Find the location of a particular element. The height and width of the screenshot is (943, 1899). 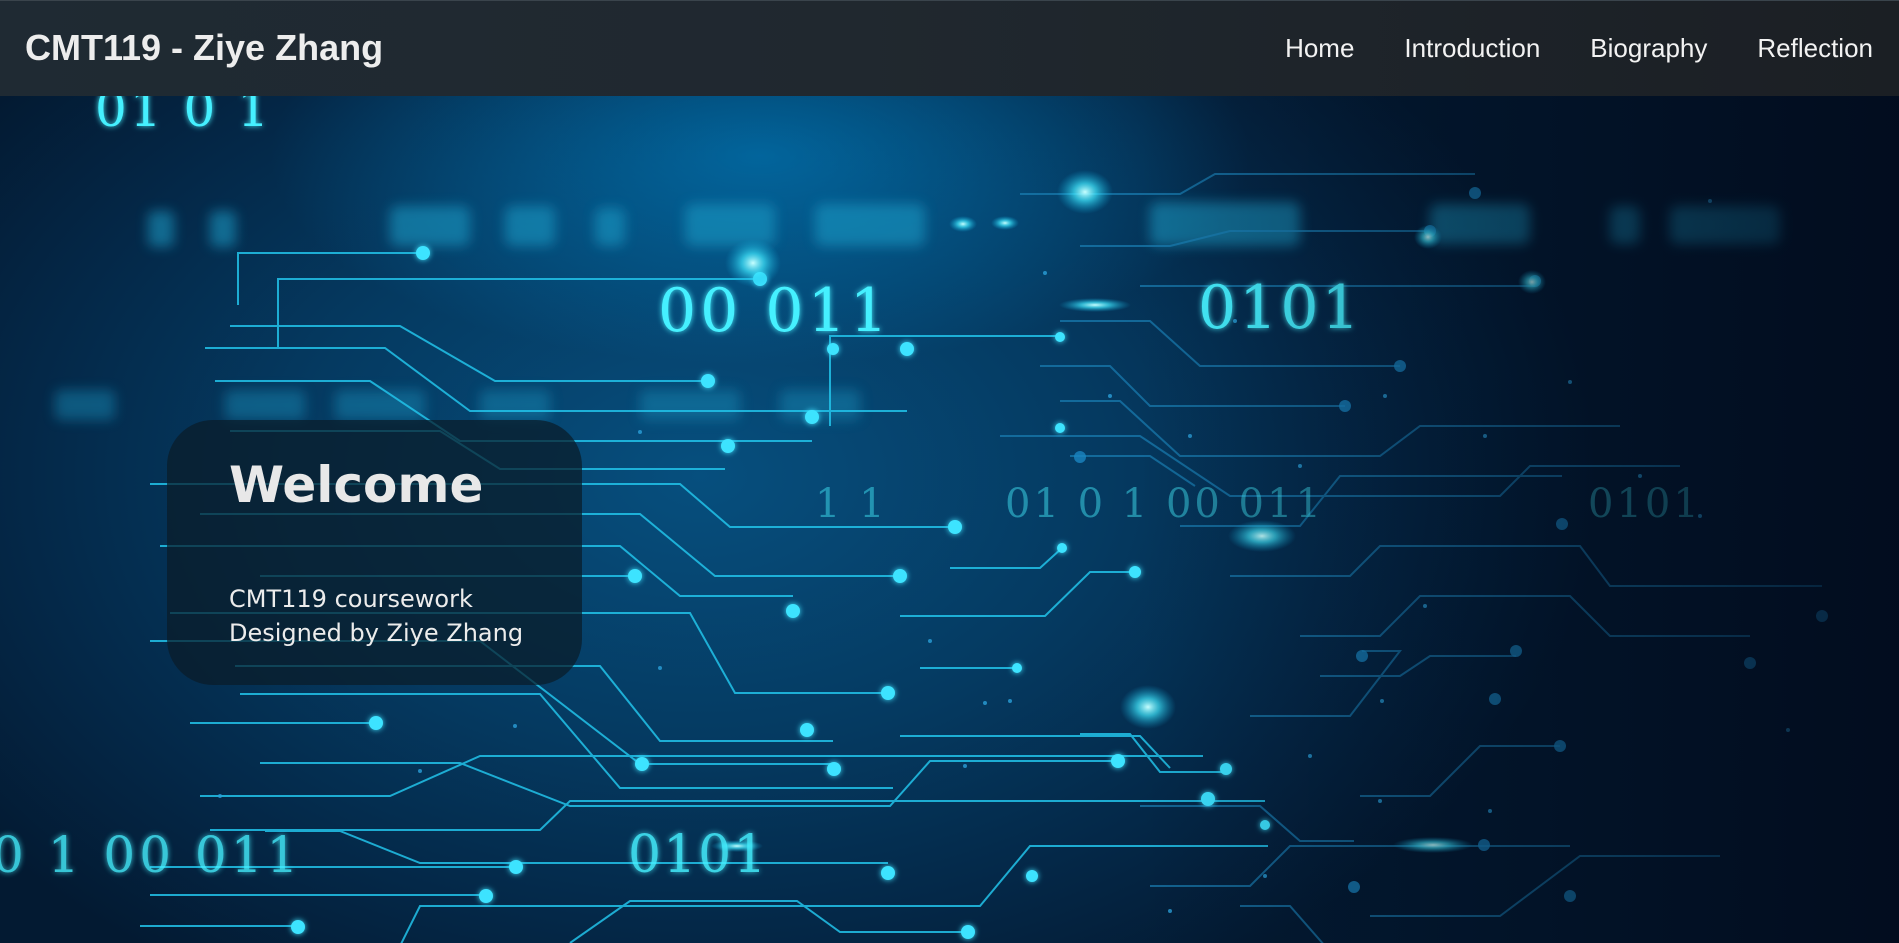

nav-links: Home Introduction Biography Reflection is located at coordinates (1579, 48).